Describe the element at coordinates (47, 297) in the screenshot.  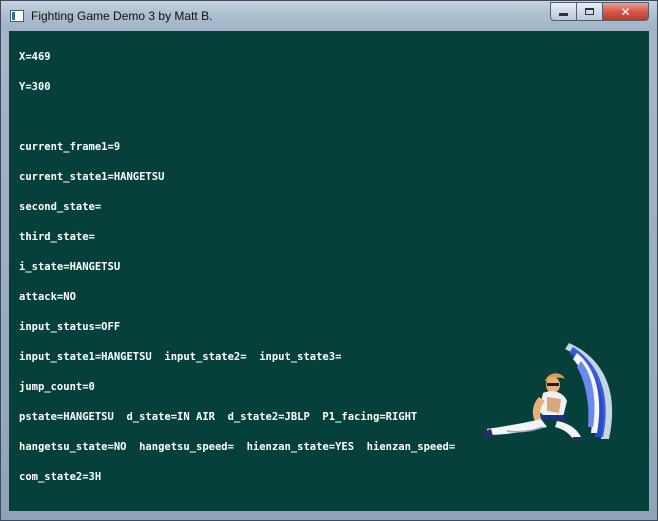
I see `debug-attack: attack=NO` at that location.